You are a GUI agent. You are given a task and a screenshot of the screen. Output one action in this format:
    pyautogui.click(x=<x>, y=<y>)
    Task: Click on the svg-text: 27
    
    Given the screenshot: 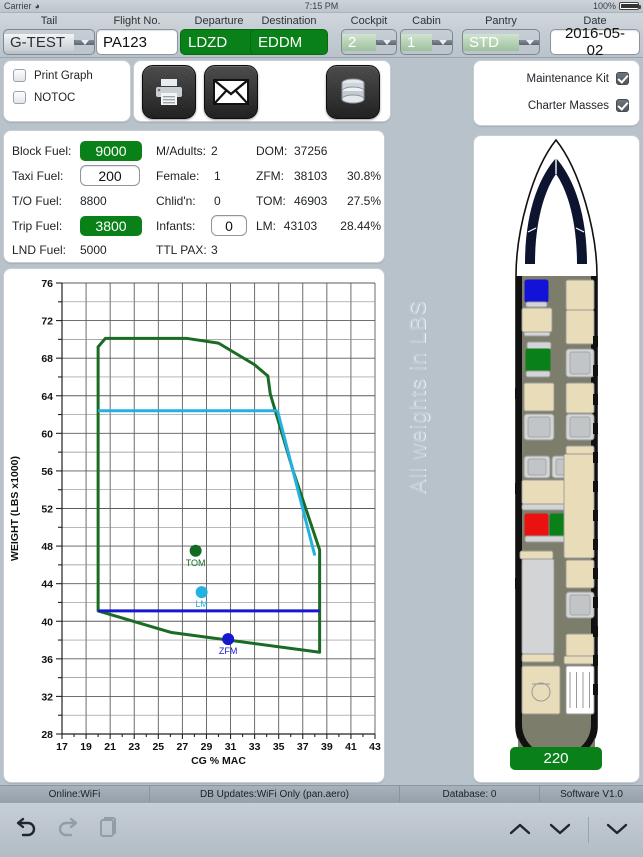 What is the action you would take?
    pyautogui.click(x=183, y=747)
    